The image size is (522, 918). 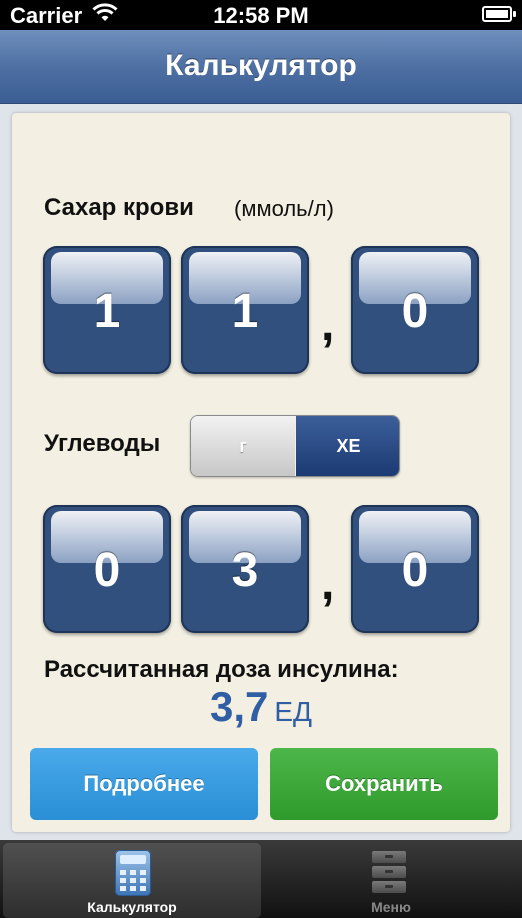 I want to click on carbs-digit-2: 3, so click(x=245, y=569).